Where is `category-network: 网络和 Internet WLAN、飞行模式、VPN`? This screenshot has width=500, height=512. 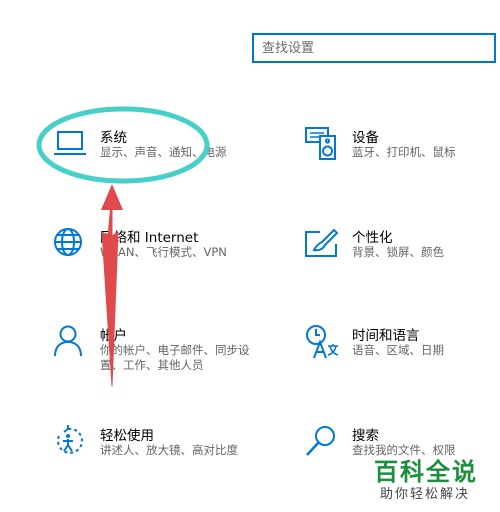
category-network: 网络和 Internet WLAN、飞行模式、VPN is located at coordinates (152, 247).